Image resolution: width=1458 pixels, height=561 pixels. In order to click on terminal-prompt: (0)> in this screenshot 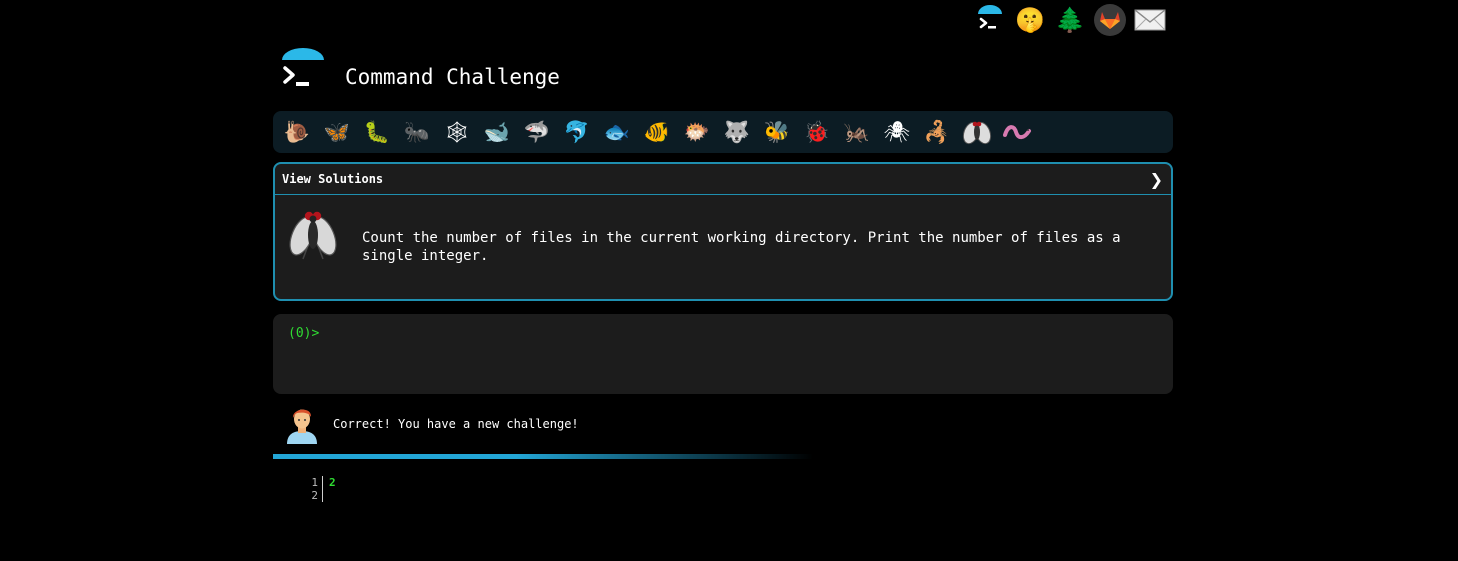, I will do `click(304, 333)`.